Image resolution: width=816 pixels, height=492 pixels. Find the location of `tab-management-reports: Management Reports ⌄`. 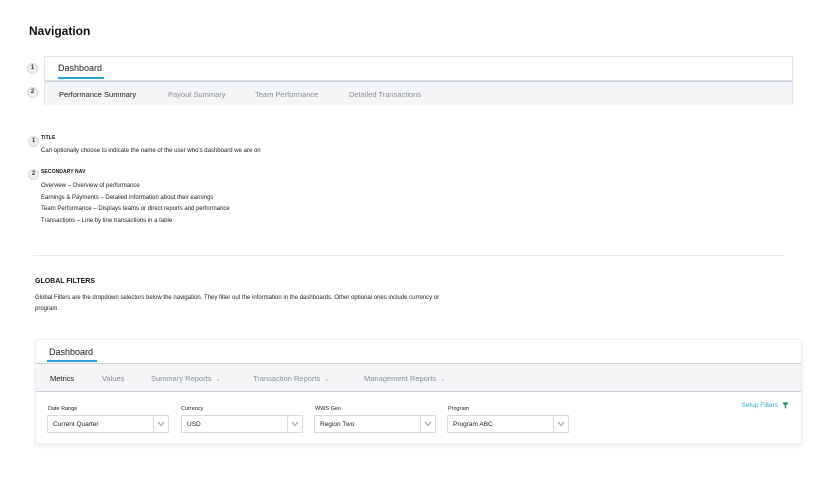

tab-management-reports: Management Reports ⌄ is located at coordinates (404, 378).